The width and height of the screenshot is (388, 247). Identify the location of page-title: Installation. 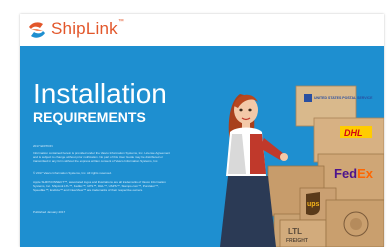
(100, 93).